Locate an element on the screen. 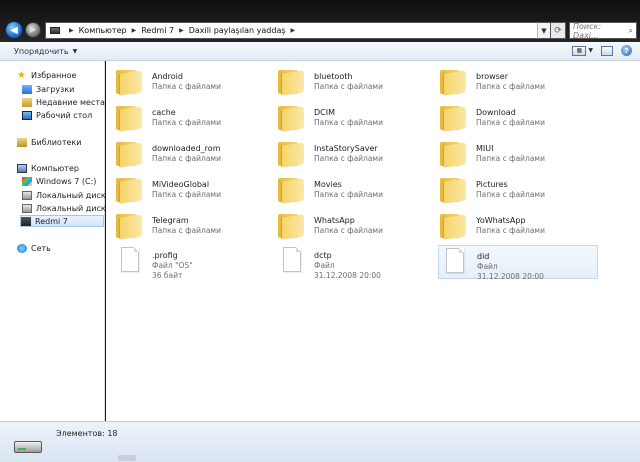 This screenshot has height=462, width=640. item-text: Pictures Папка с файлами is located at coordinates (510, 187).